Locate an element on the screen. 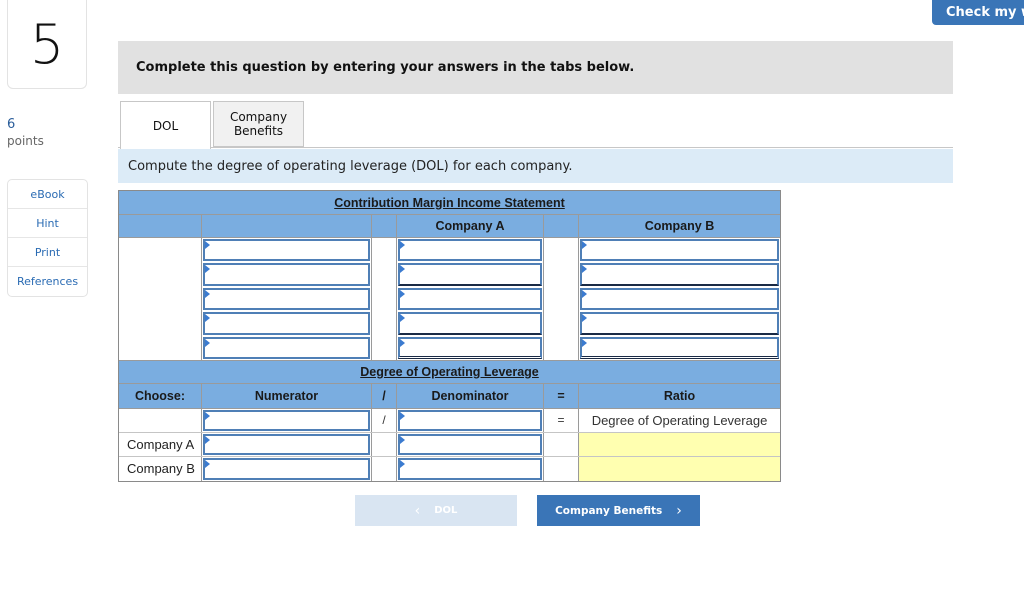 The height and width of the screenshot is (592, 1024). denominator-input is located at coordinates (470, 423).